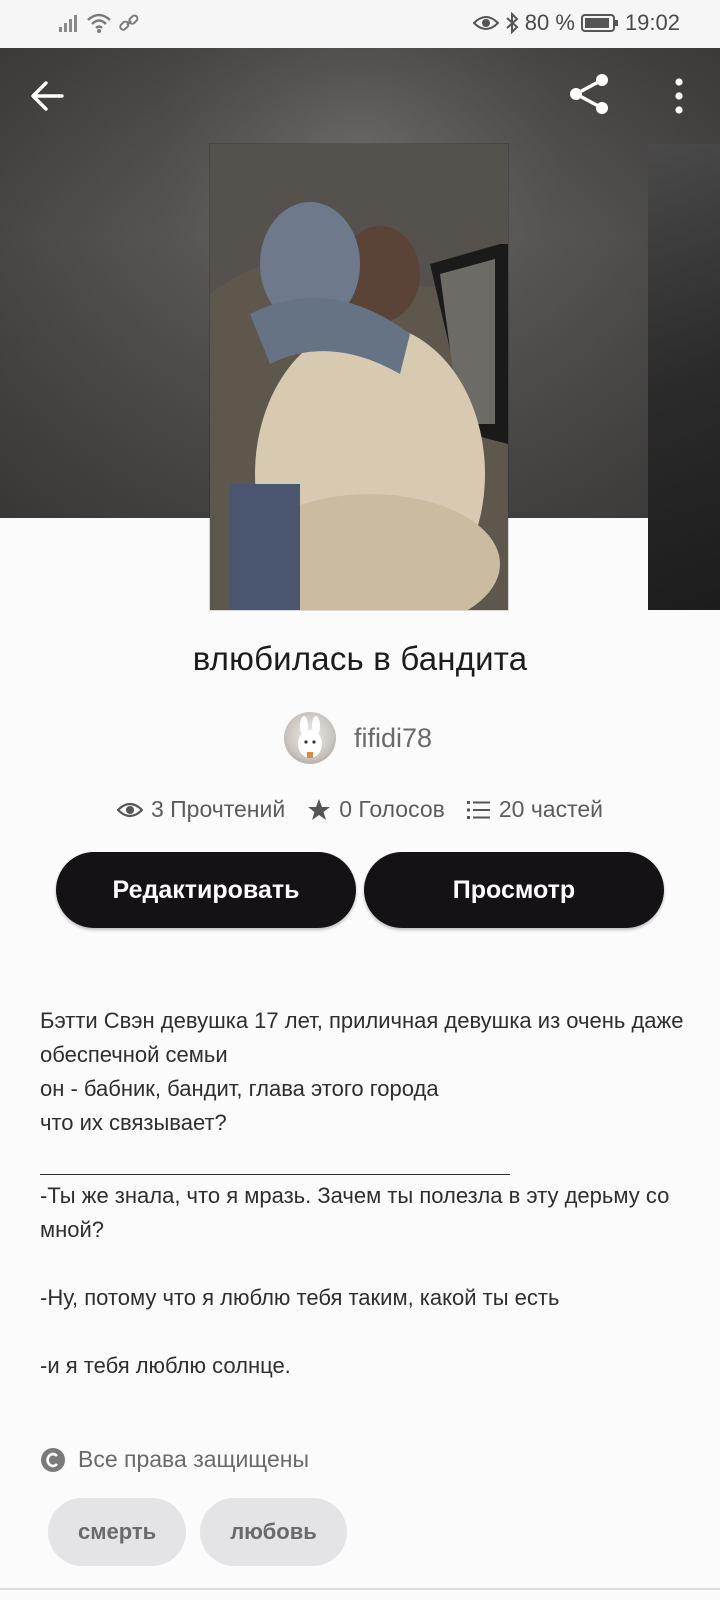 The width and height of the screenshot is (720, 1600). Describe the element at coordinates (514, 890) in the screenshot. I see `preview-button: Просмотр` at that location.